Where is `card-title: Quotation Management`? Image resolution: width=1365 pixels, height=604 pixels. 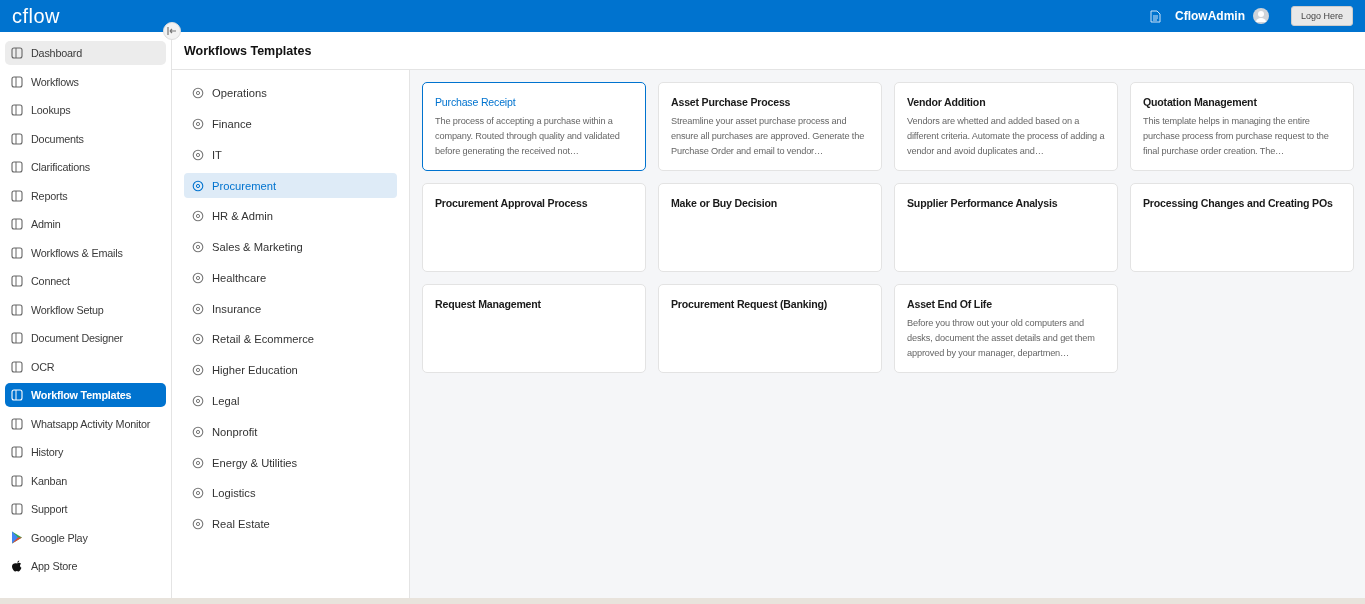
card-title: Quotation Management is located at coordinates (1200, 102).